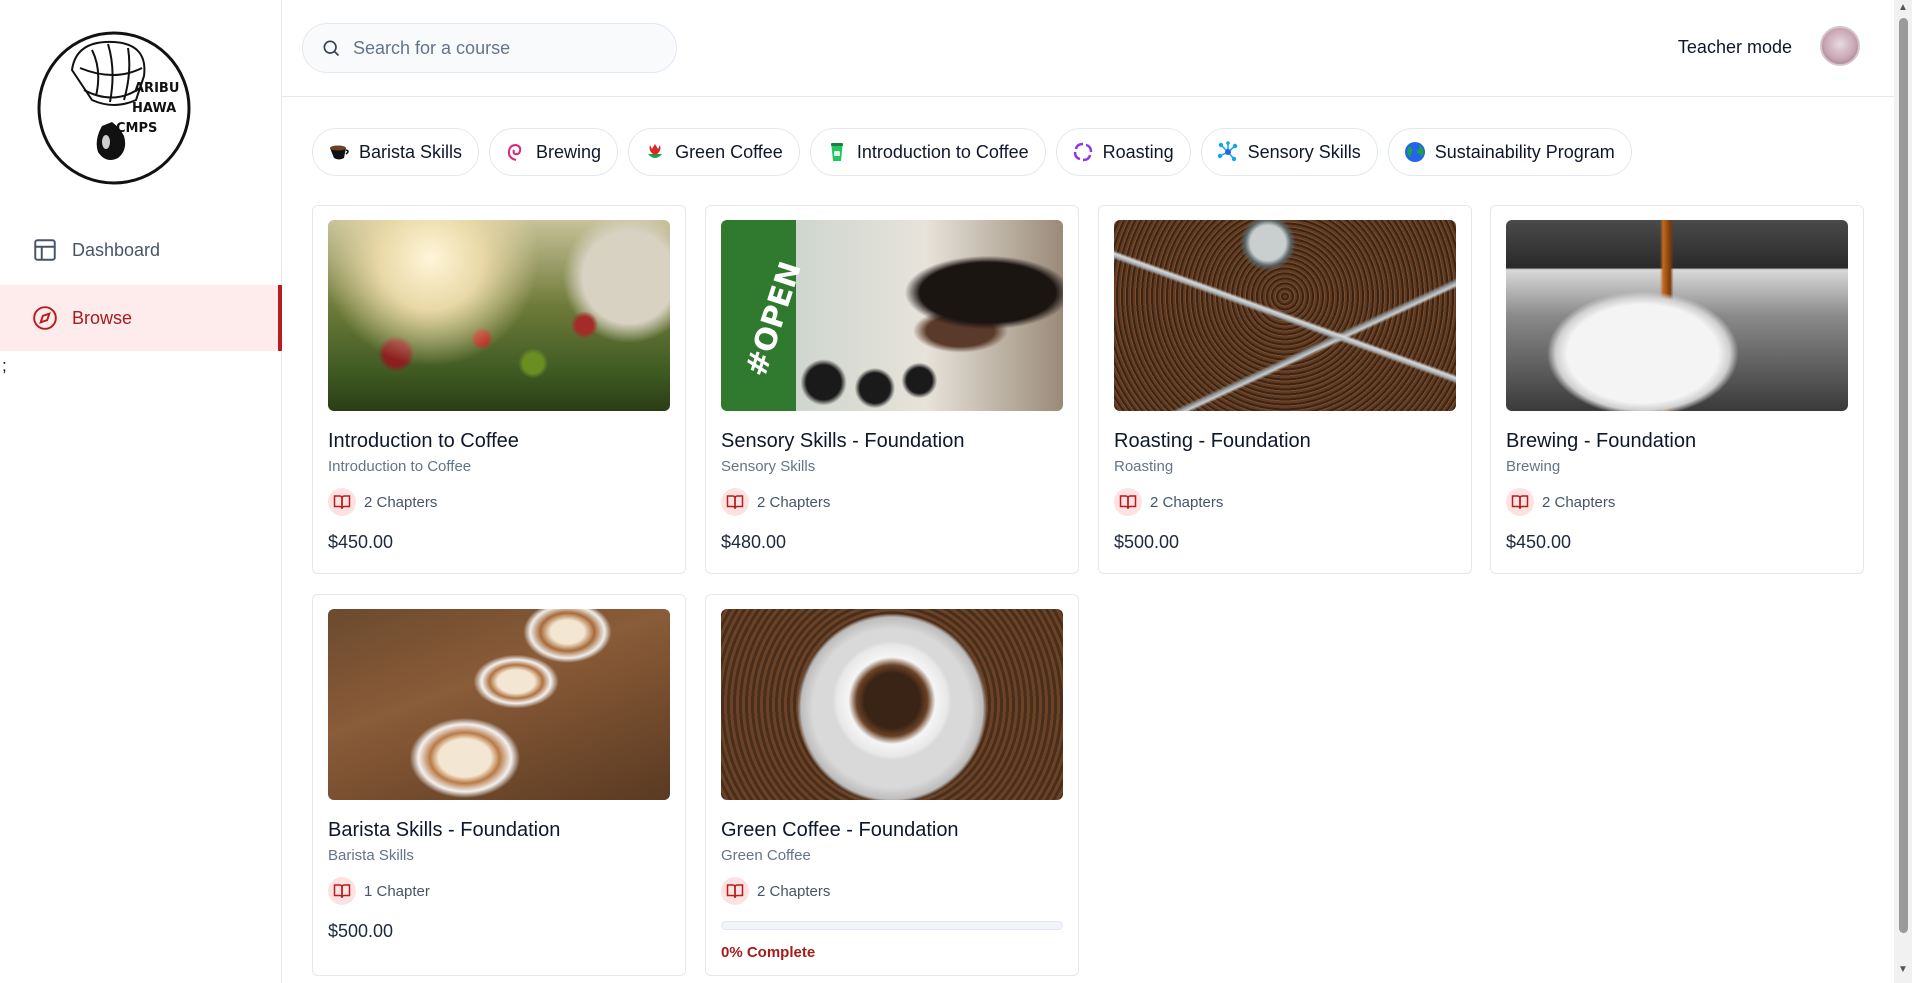 This screenshot has height=983, width=1912. I want to click on category-chip-barista-skills: Barista Skills, so click(396, 152).